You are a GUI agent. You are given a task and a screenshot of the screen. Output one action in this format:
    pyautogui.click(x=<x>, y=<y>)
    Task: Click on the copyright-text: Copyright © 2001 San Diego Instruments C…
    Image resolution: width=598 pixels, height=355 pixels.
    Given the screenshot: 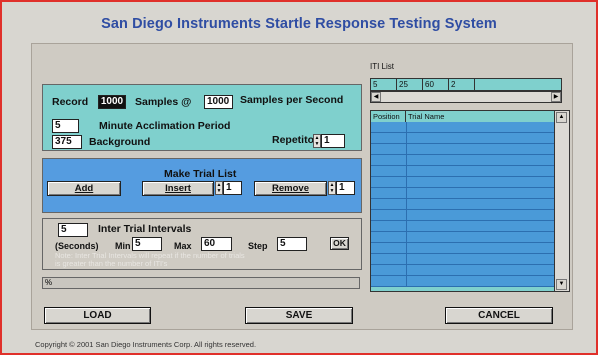 What is the action you would take?
    pyautogui.click(x=146, y=344)
    